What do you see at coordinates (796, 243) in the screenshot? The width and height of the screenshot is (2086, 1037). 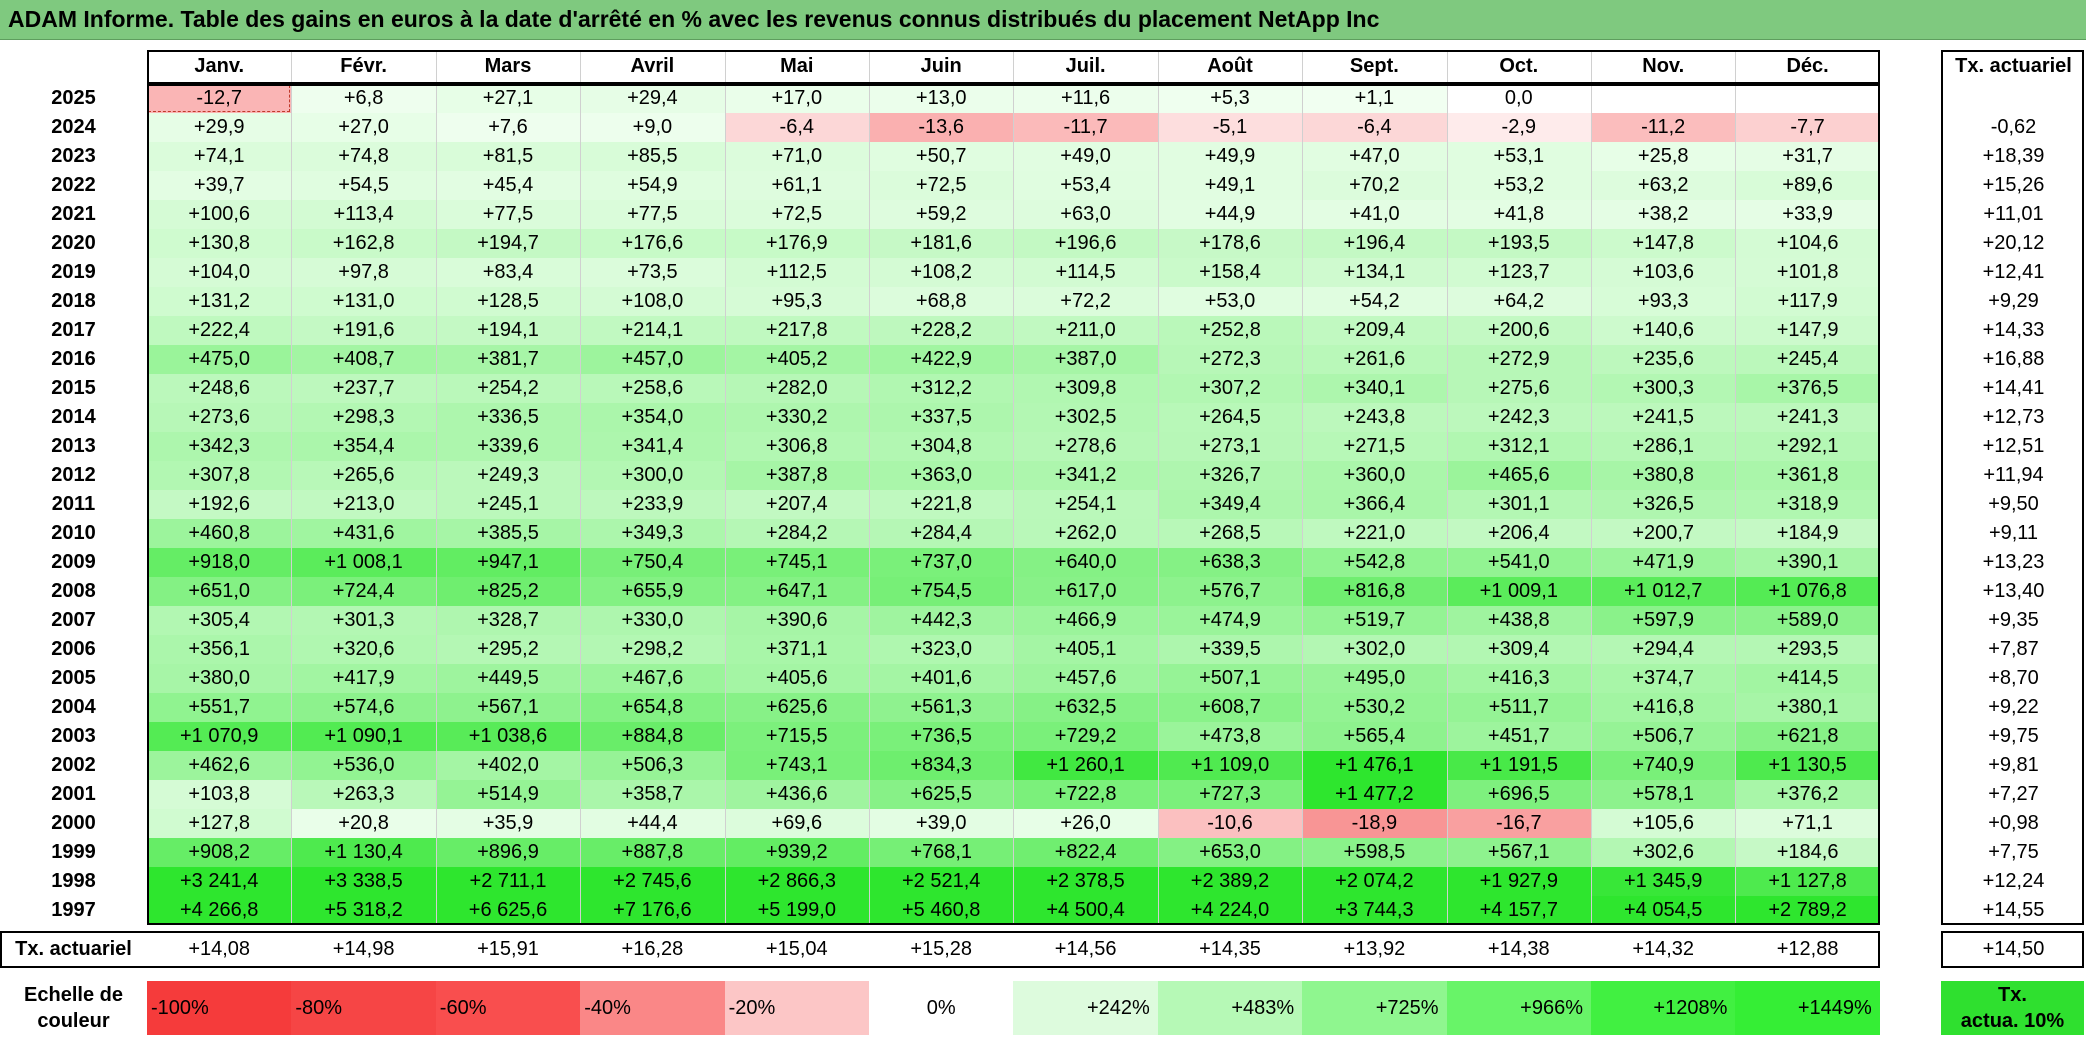 I see `gain-cell: +176,9` at bounding box center [796, 243].